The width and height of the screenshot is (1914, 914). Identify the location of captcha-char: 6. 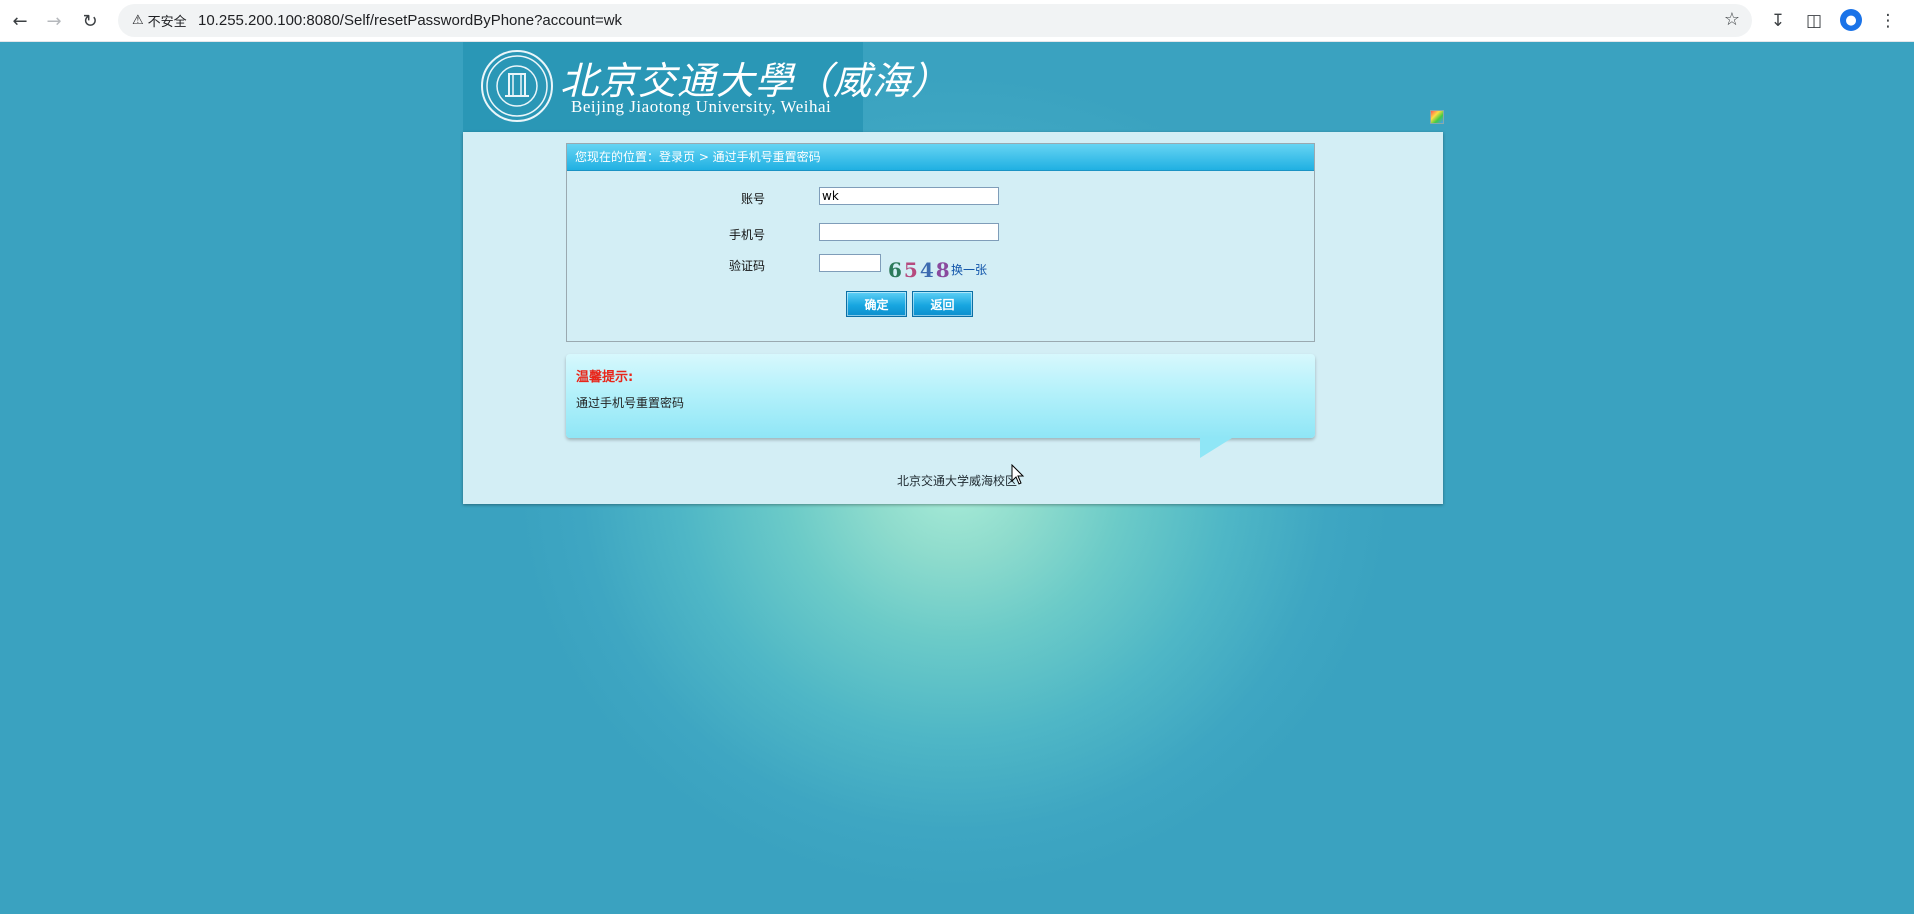
(896, 270).